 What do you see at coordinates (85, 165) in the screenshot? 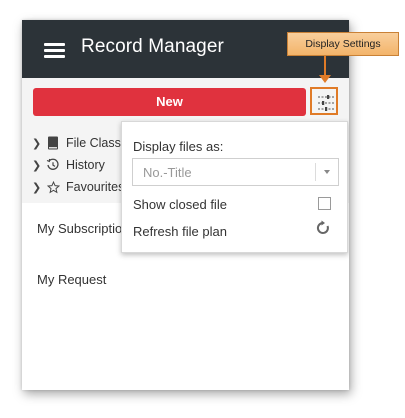
I see `tree-item-label: History` at bounding box center [85, 165].